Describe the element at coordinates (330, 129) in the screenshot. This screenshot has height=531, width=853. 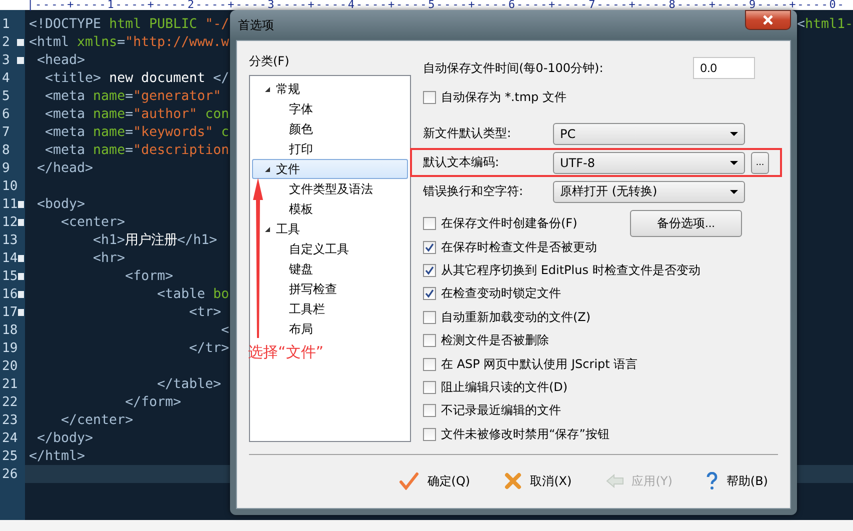
I see `tree-item: 颜色` at that location.